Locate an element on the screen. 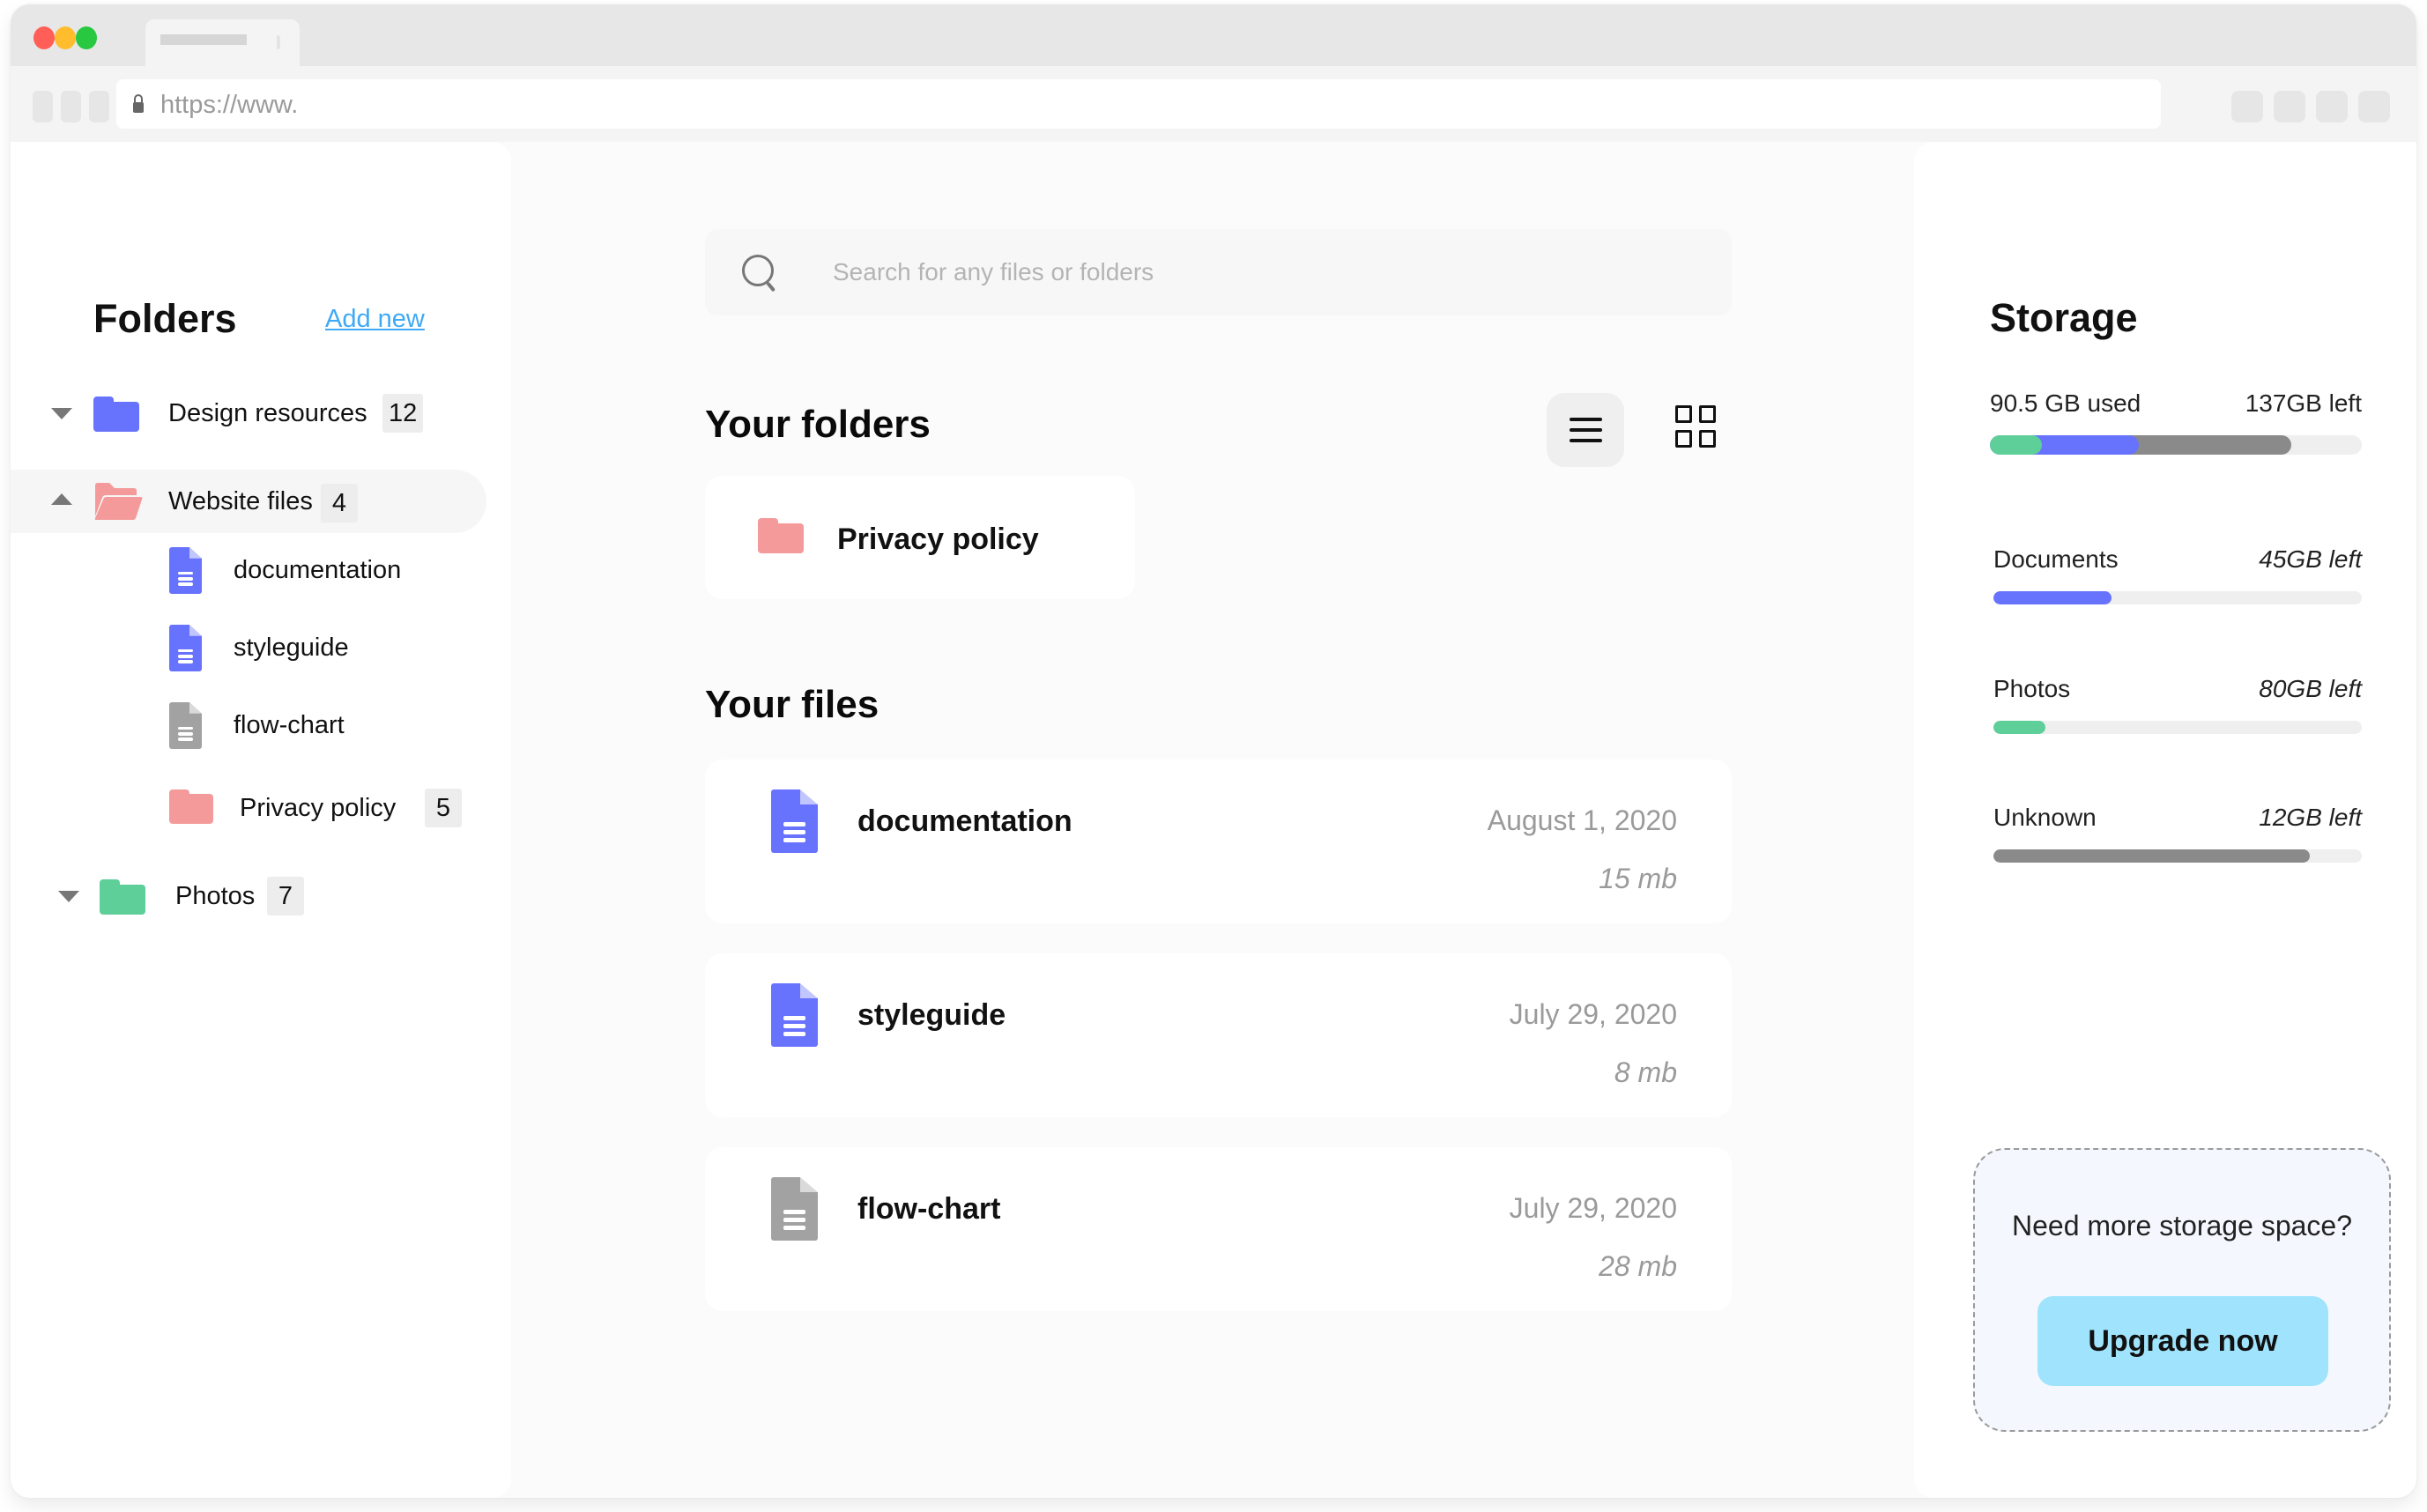 The width and height of the screenshot is (2427, 1512). tab-bar is located at coordinates (1213, 35).